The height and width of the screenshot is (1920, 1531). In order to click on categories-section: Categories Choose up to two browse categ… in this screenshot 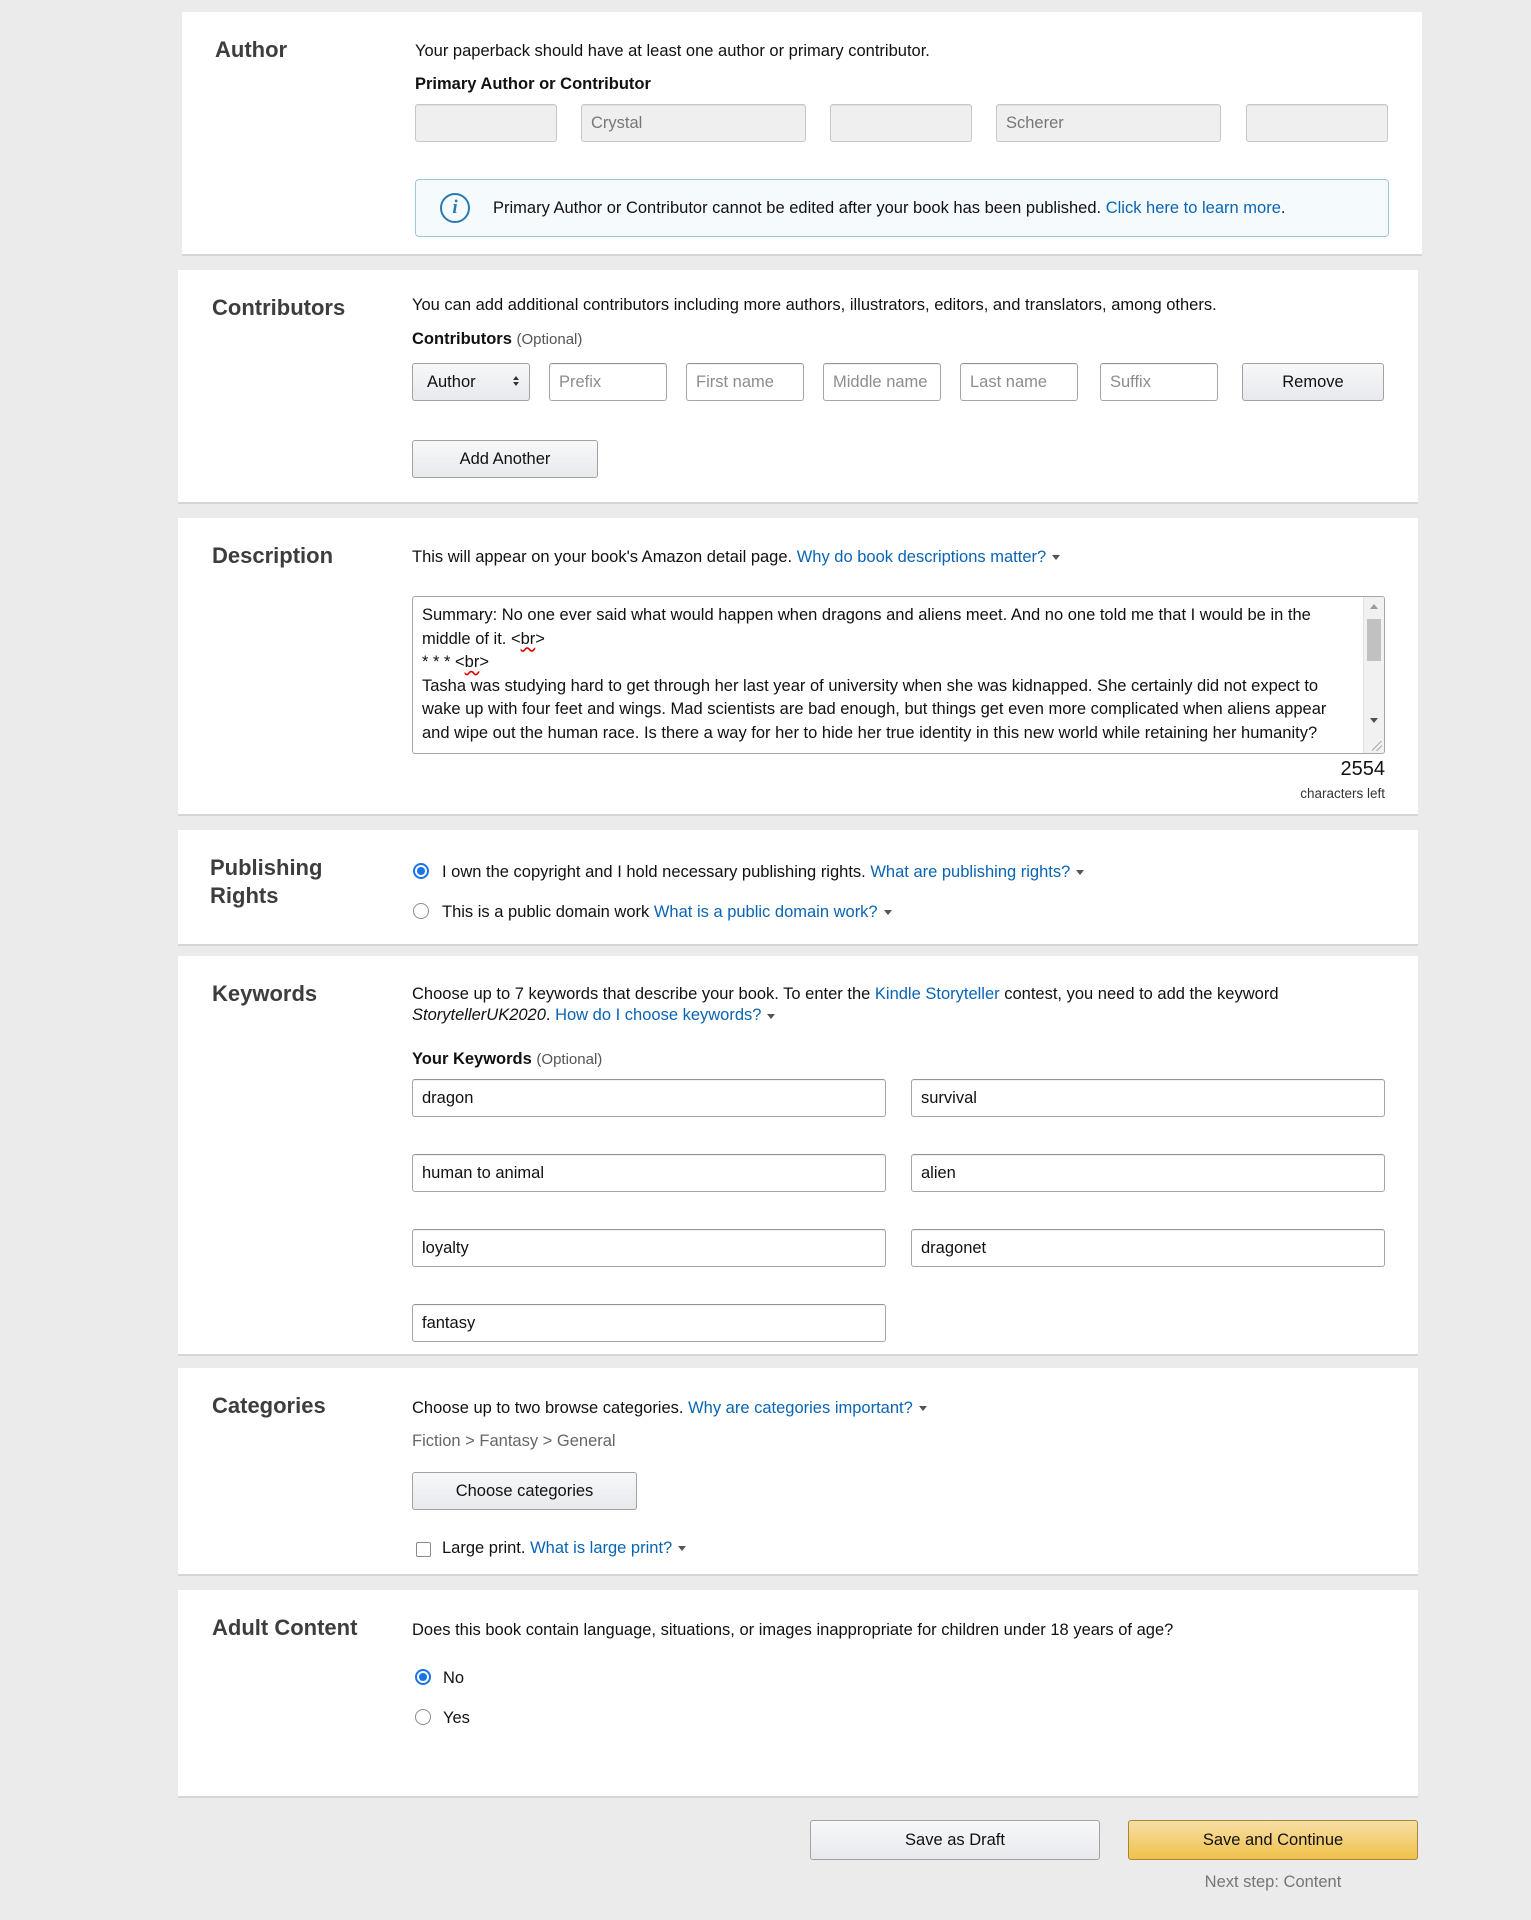, I will do `click(798, 1472)`.